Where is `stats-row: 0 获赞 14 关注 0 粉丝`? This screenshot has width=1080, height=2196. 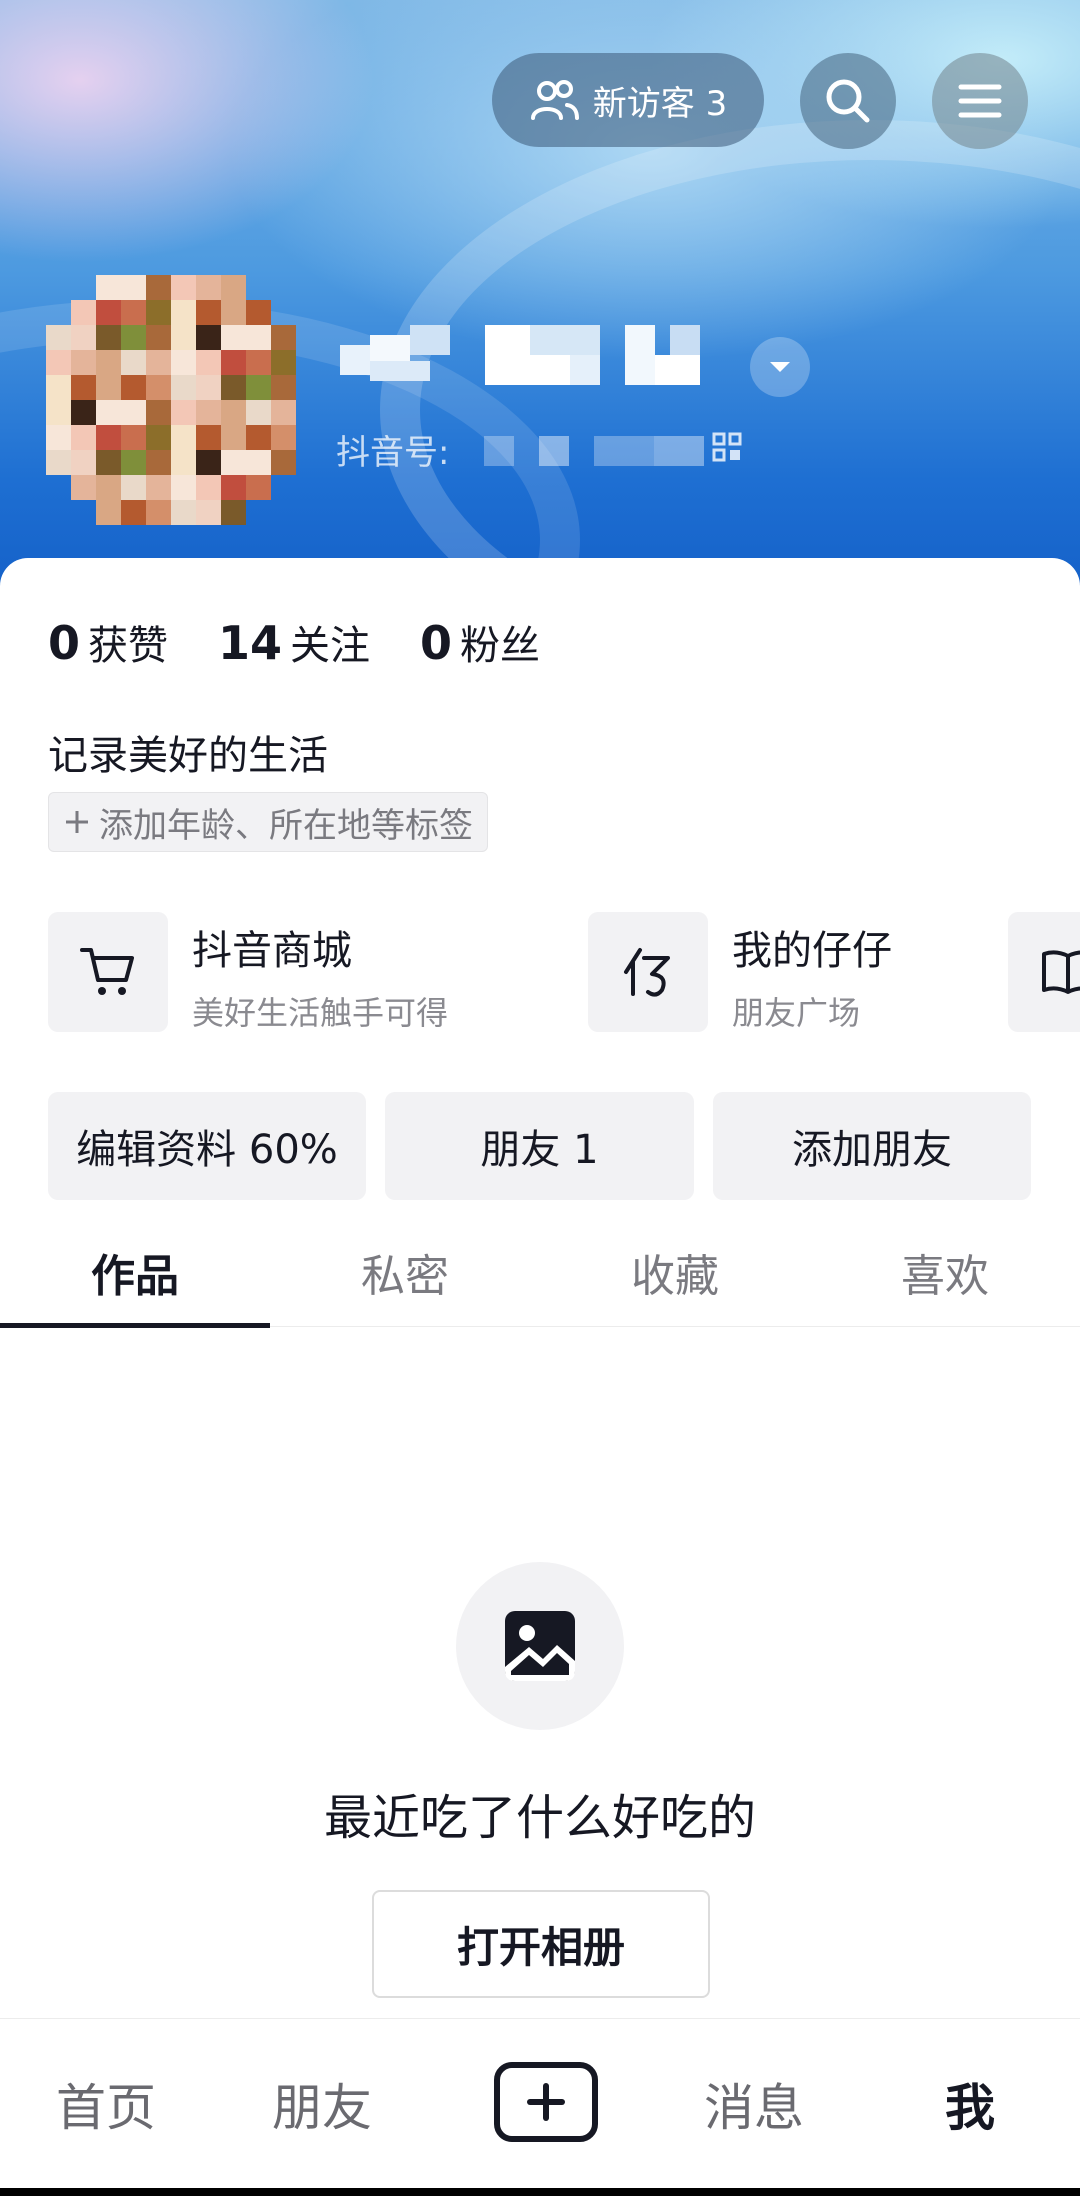 stats-row: 0 获赞 14 关注 0 粉丝 is located at coordinates (294, 642).